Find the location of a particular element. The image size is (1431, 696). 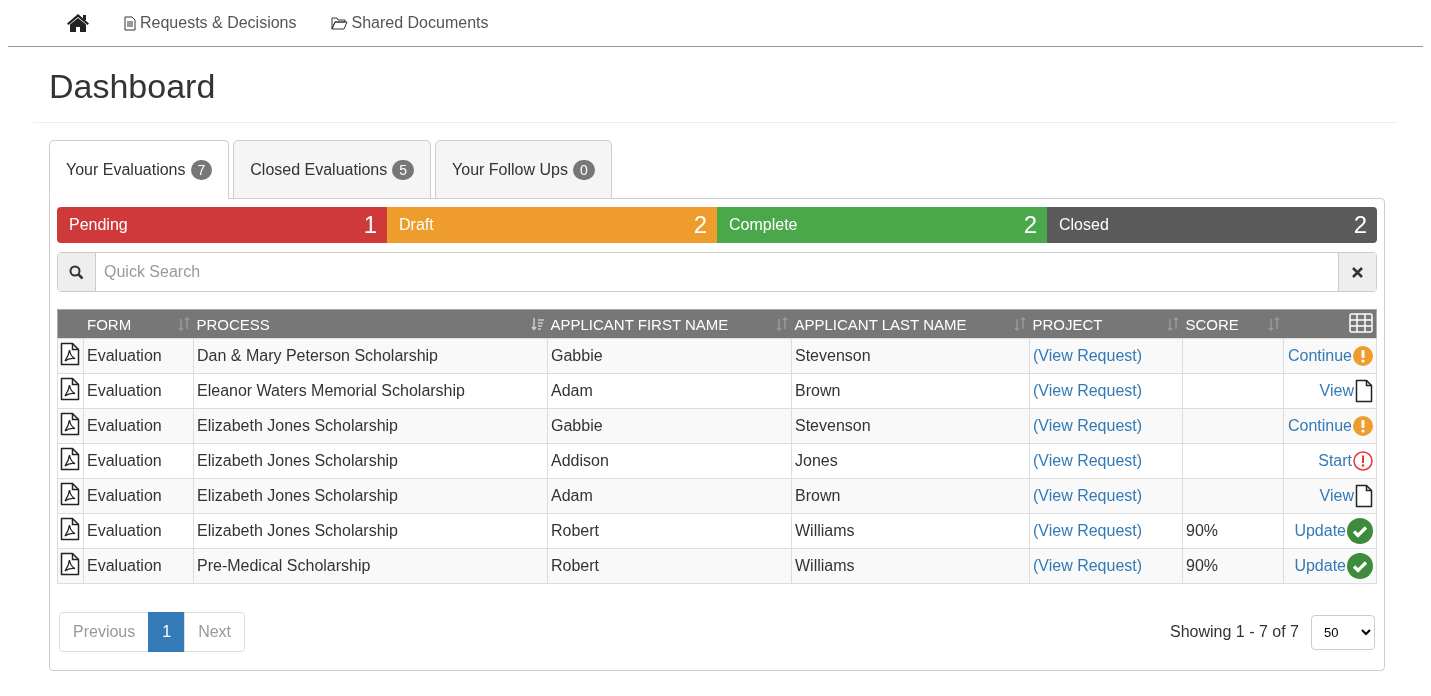

tab: Your Evaluations 7 is located at coordinates (139, 169).